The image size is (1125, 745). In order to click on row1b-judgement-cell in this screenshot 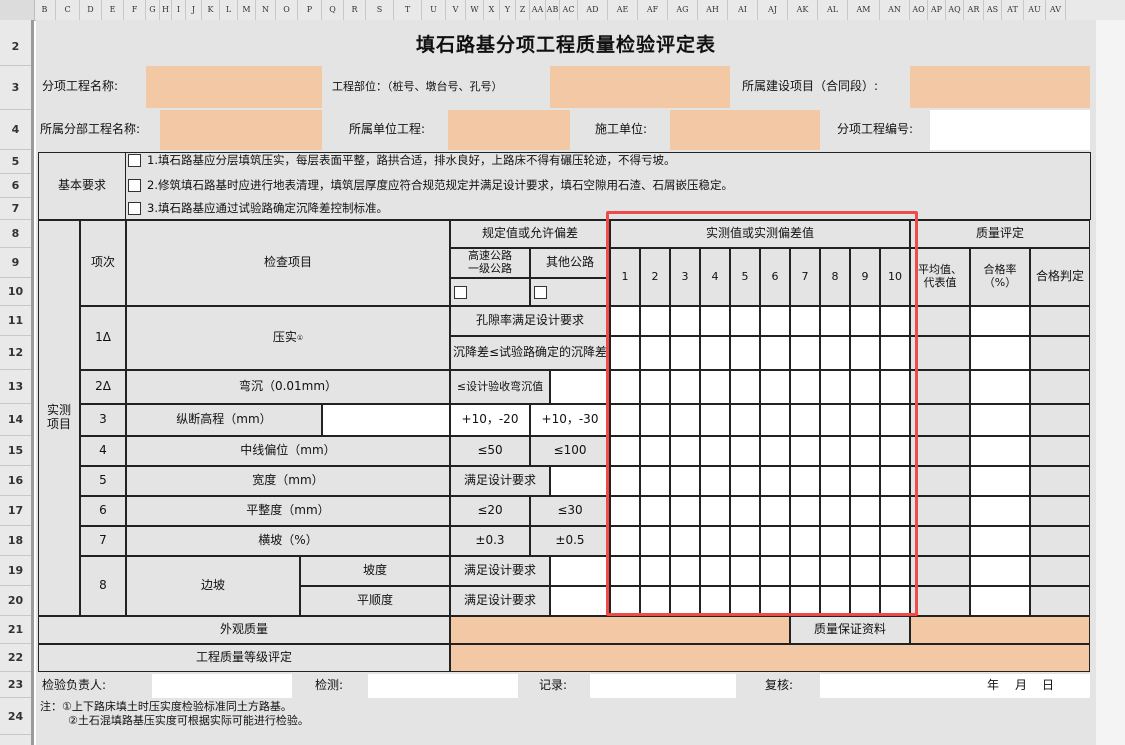, I will do `click(1060, 353)`.